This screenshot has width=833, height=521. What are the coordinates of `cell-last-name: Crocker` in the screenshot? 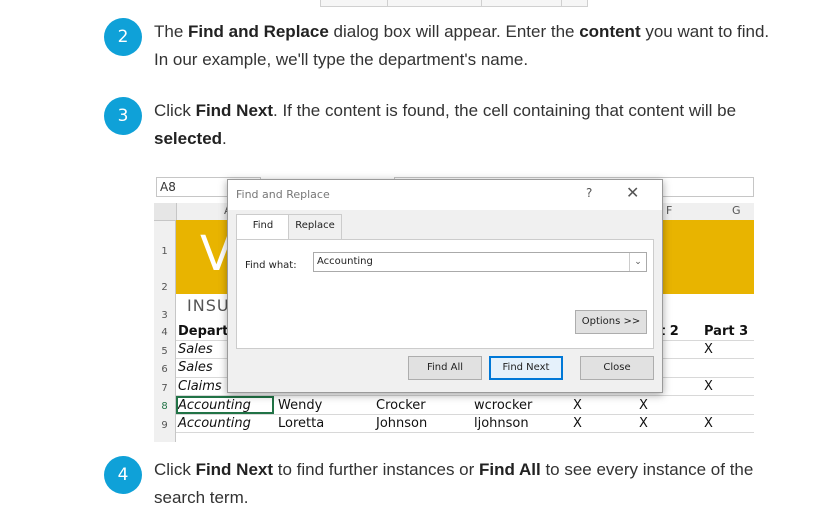 It's located at (401, 406).